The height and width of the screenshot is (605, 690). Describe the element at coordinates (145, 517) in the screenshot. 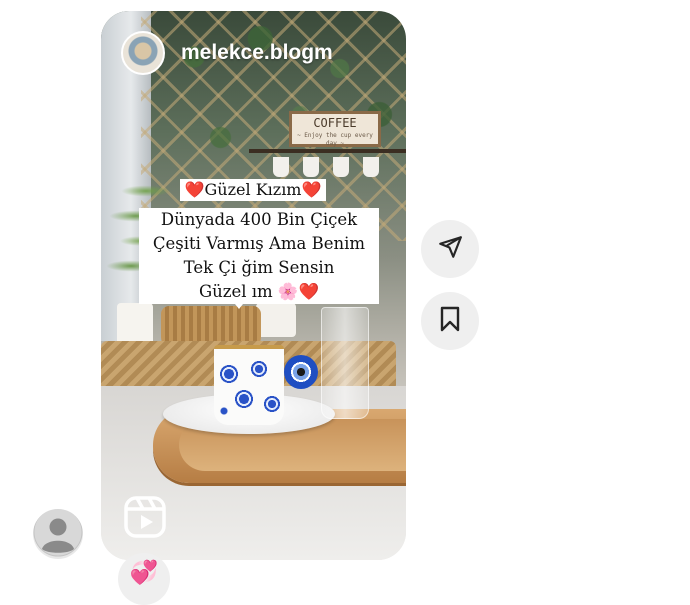

I see `reels-icon` at that location.